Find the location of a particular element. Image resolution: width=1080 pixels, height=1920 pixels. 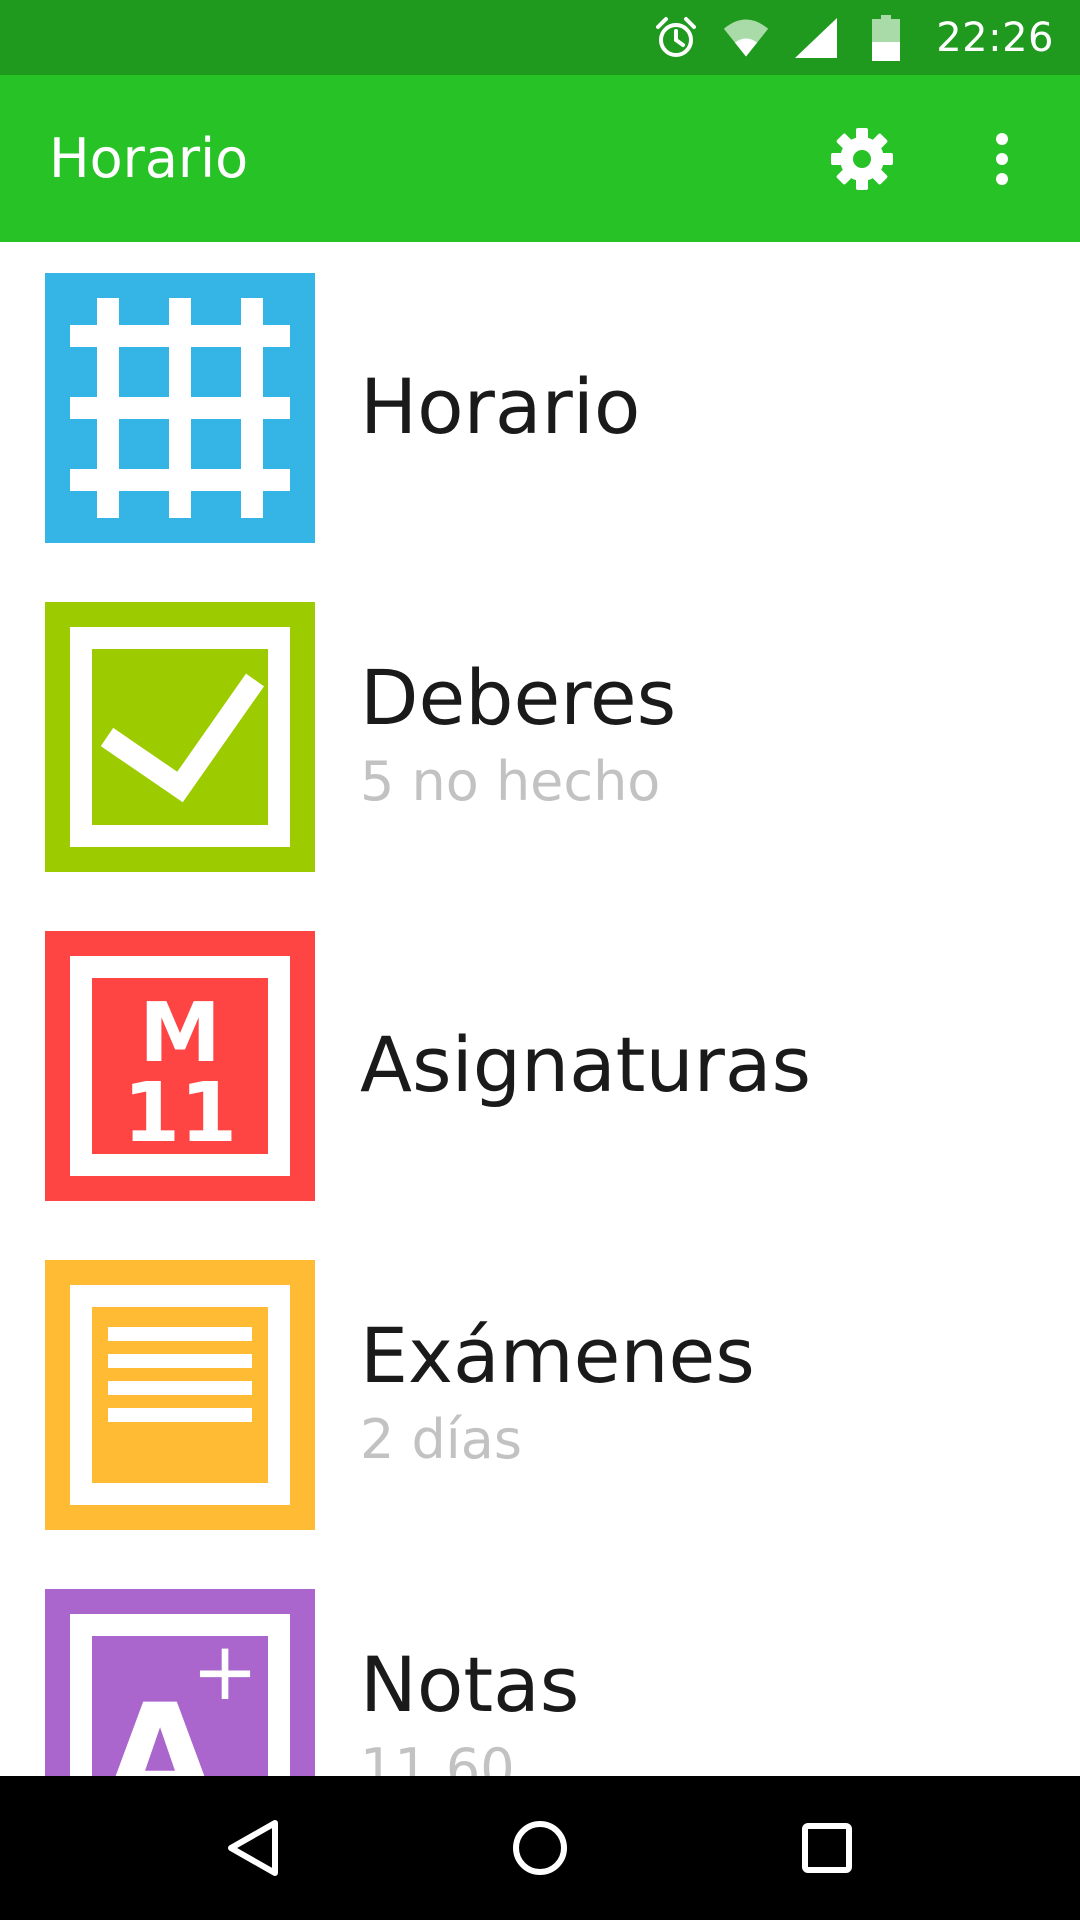

signal-icon is located at coordinates (816, 38).